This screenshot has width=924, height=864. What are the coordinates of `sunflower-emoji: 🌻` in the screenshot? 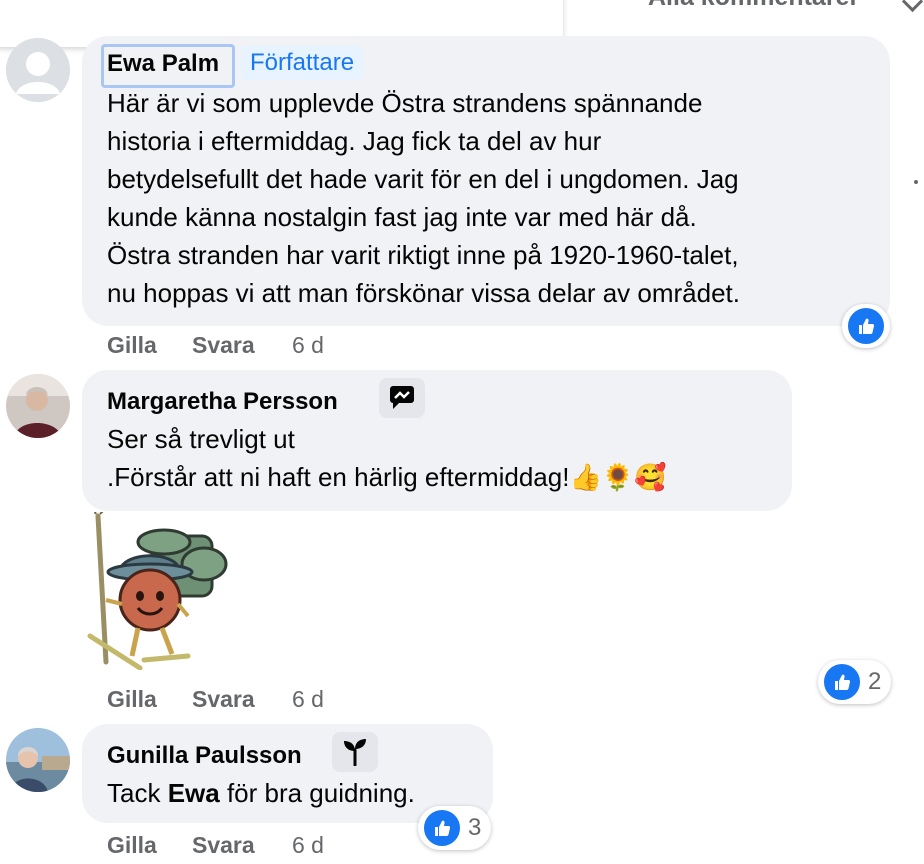 It's located at (618, 477).